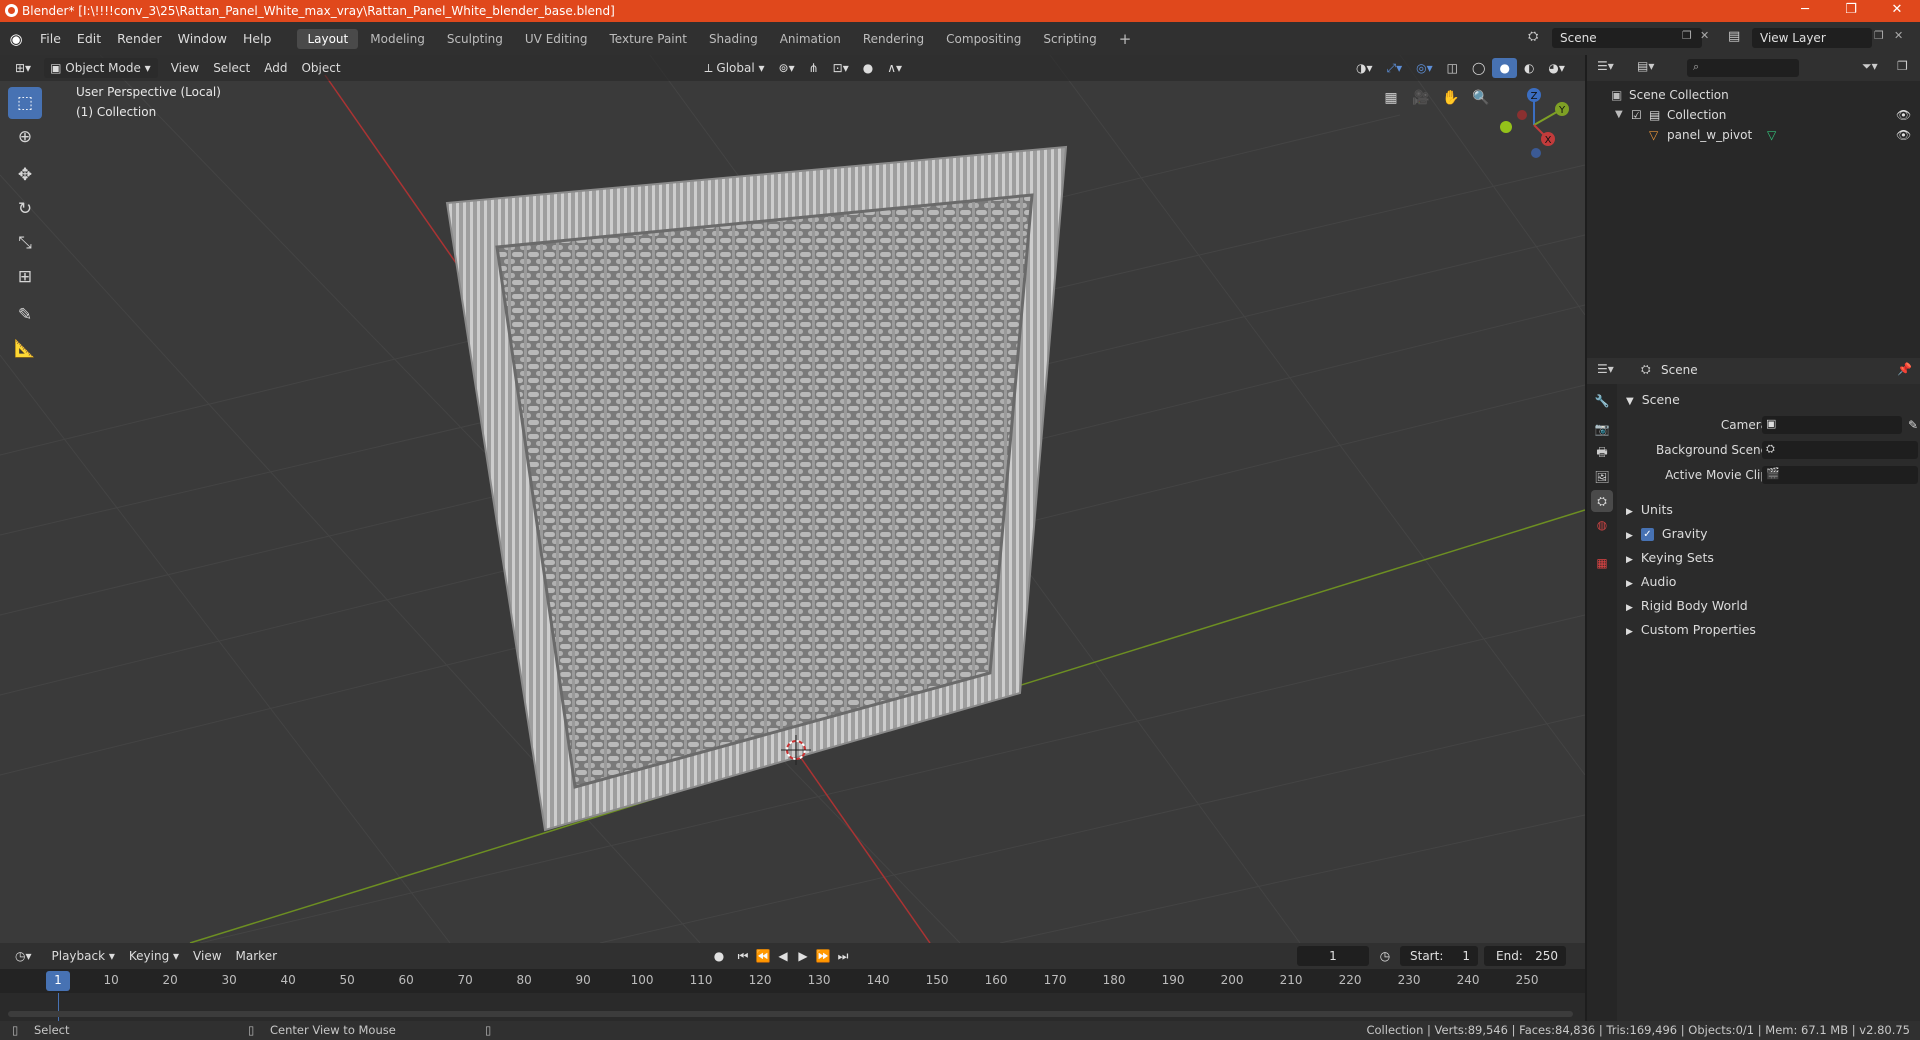 The width and height of the screenshot is (1920, 1040). I want to click on outliner-row-collection: ▼ ☑ ▤ Collection 👁, so click(1753, 115).